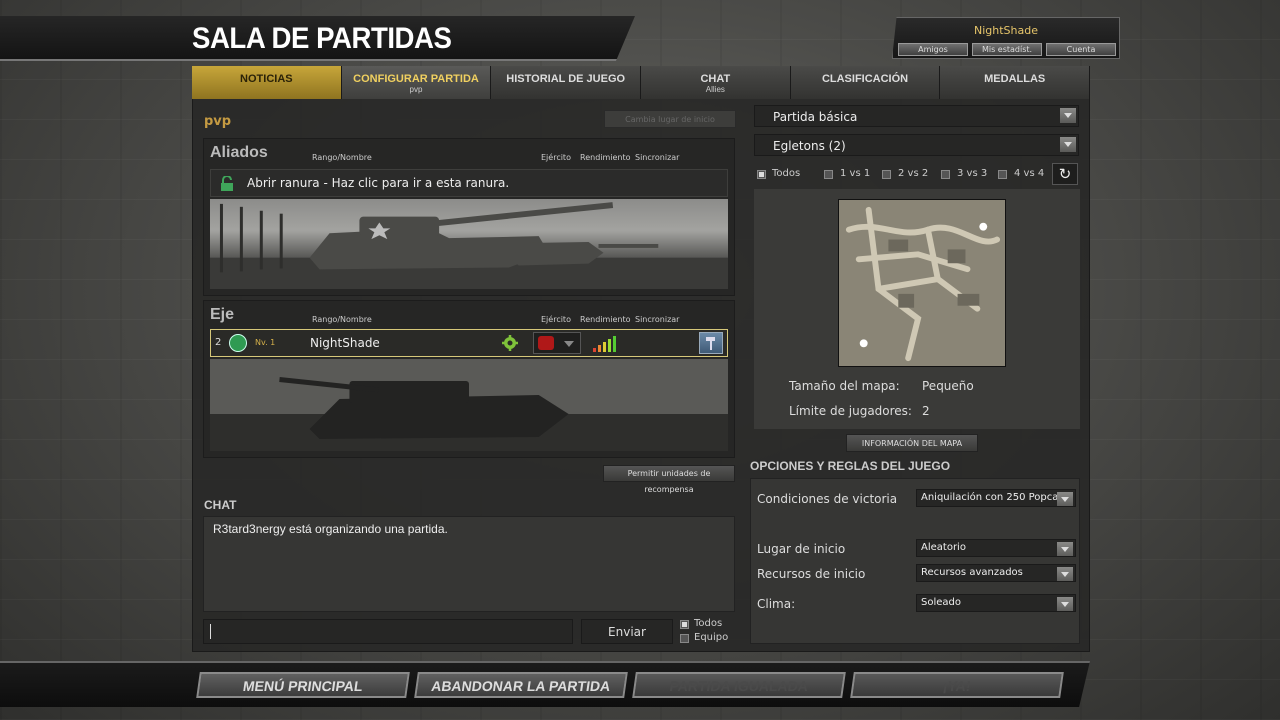 The width and height of the screenshot is (1280, 720). What do you see at coordinates (1006, 38) in the screenshot?
I see `user-panel: NightShade Amigos Mis estadíst. Cuenta` at bounding box center [1006, 38].